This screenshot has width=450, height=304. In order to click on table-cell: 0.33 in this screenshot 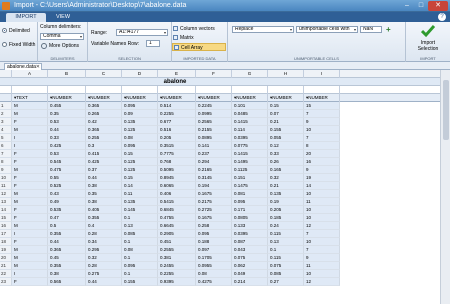, I will do `click(67, 138)`.